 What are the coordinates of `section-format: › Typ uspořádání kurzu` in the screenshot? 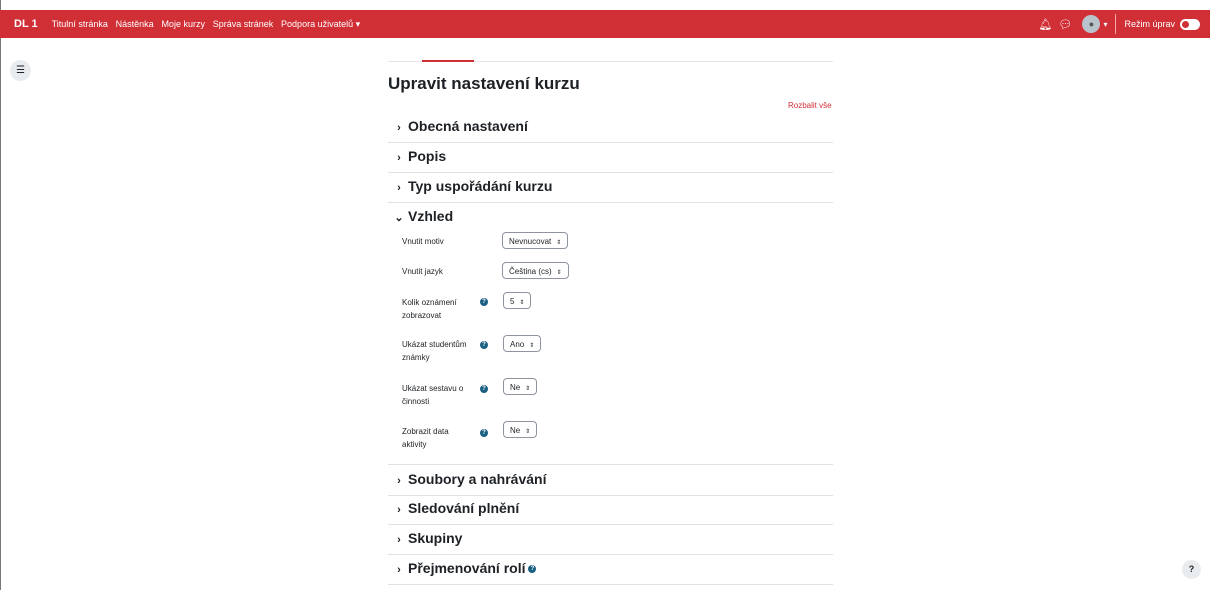 It's located at (610, 187).